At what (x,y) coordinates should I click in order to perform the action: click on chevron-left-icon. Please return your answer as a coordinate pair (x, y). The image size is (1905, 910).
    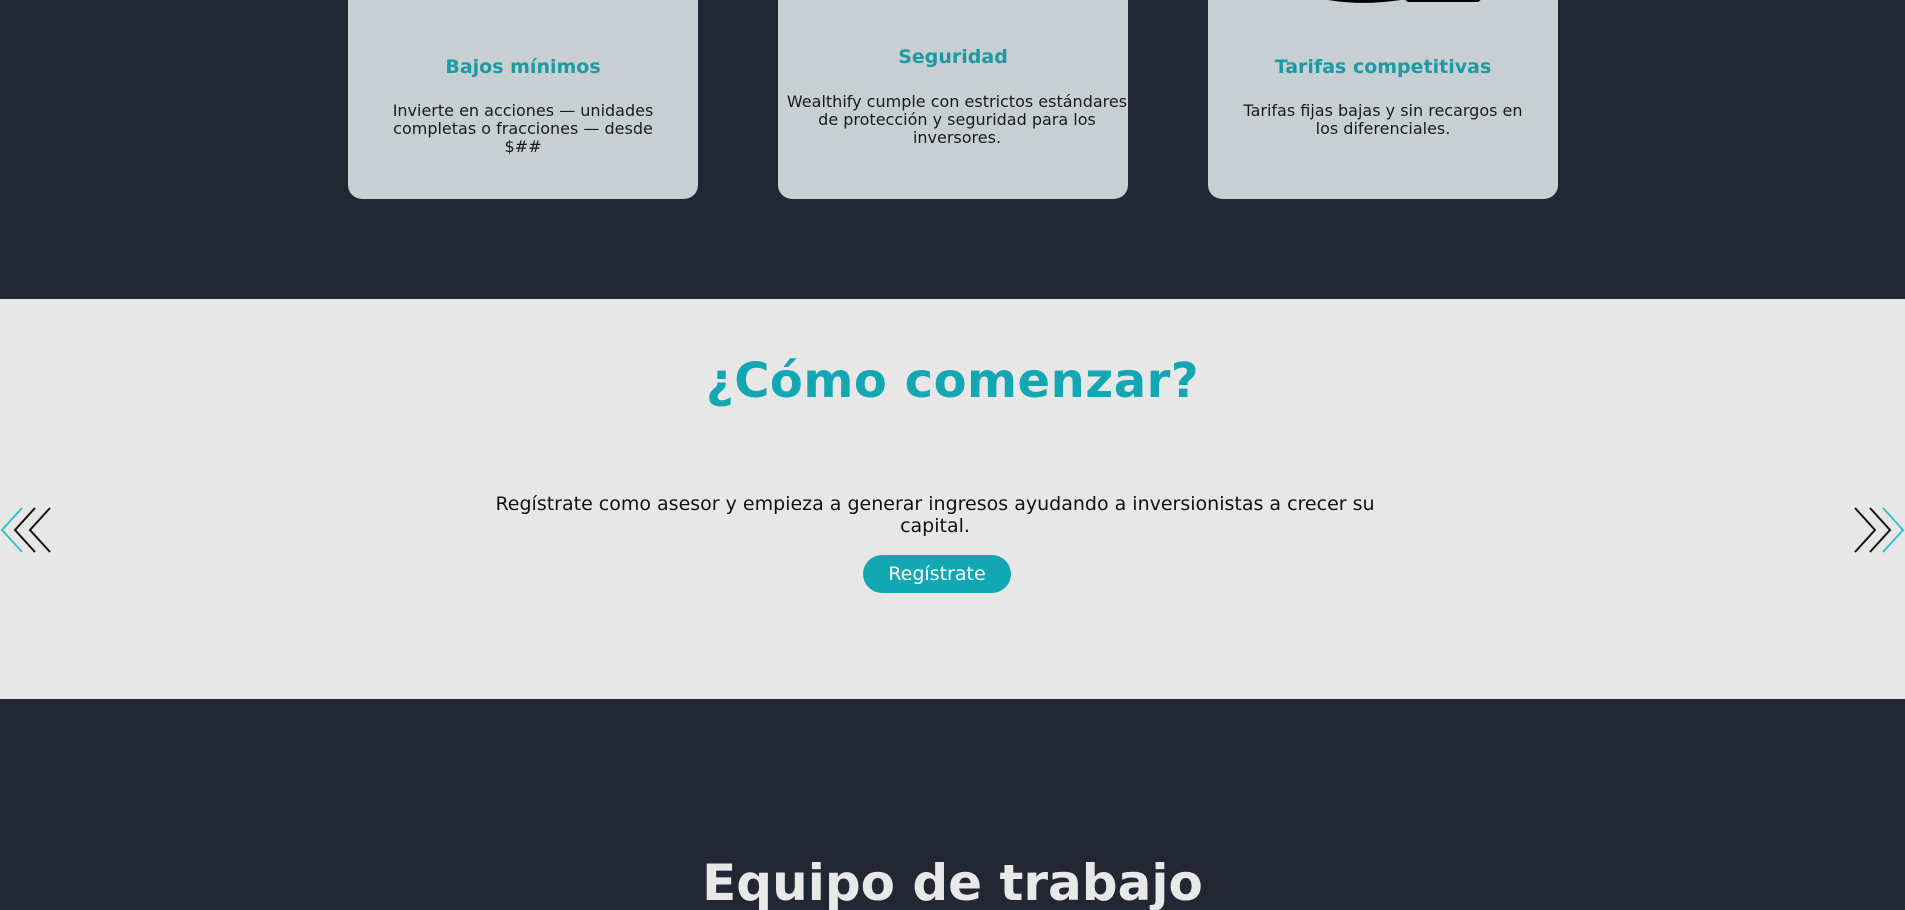
    Looking at the image, I should click on (26, 530).